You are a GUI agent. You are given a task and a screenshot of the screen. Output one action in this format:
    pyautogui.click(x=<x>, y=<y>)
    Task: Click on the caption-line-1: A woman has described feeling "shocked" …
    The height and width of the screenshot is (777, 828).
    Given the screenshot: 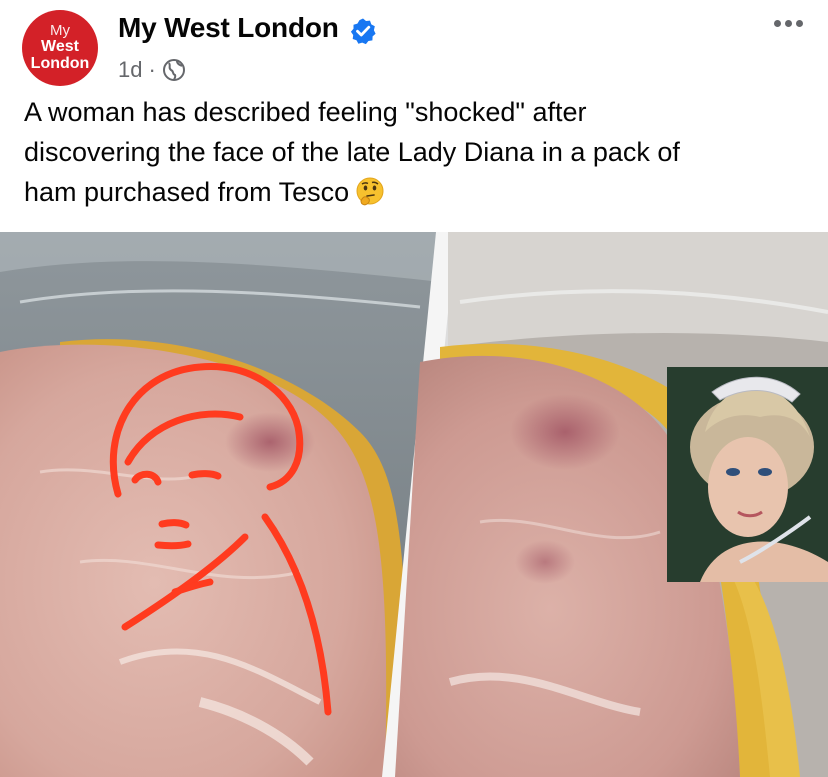 What is the action you would take?
    pyautogui.click(x=305, y=112)
    